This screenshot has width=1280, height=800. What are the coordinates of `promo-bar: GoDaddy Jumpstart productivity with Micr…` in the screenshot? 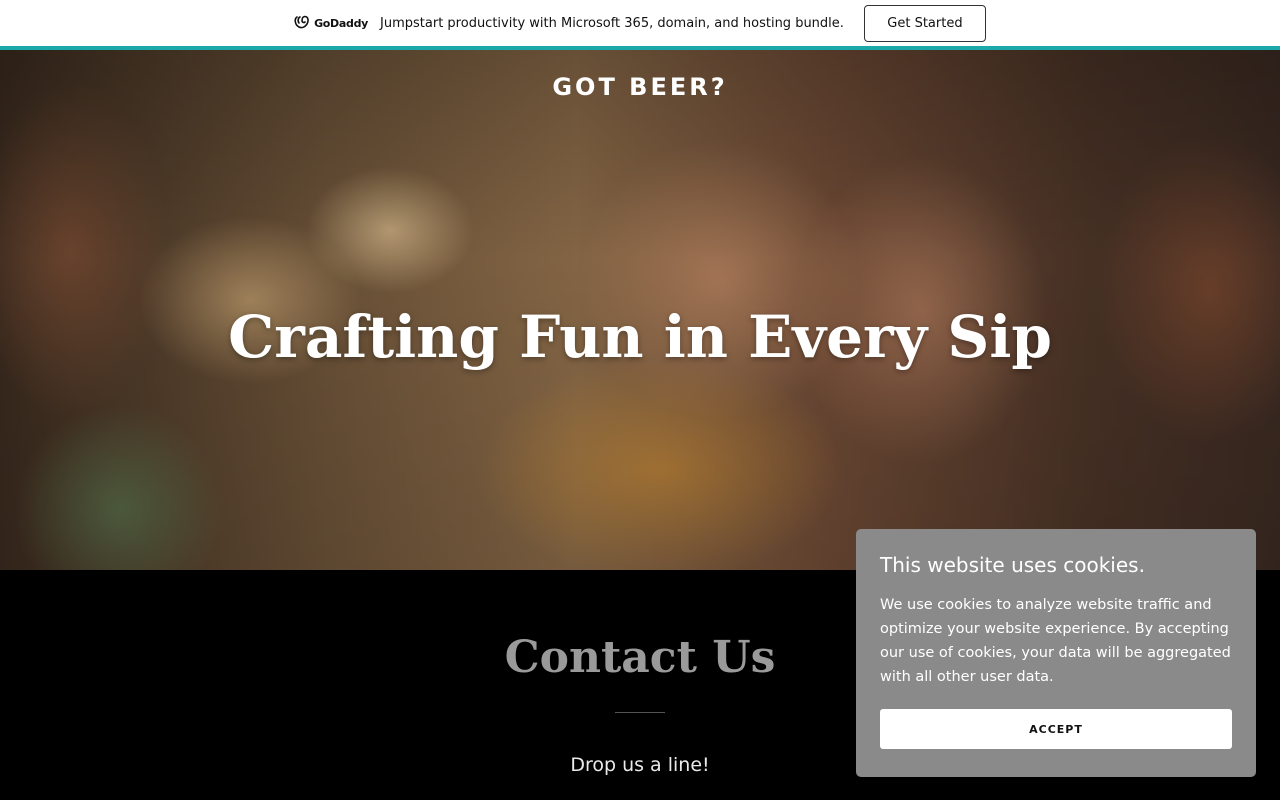 It's located at (640, 23).